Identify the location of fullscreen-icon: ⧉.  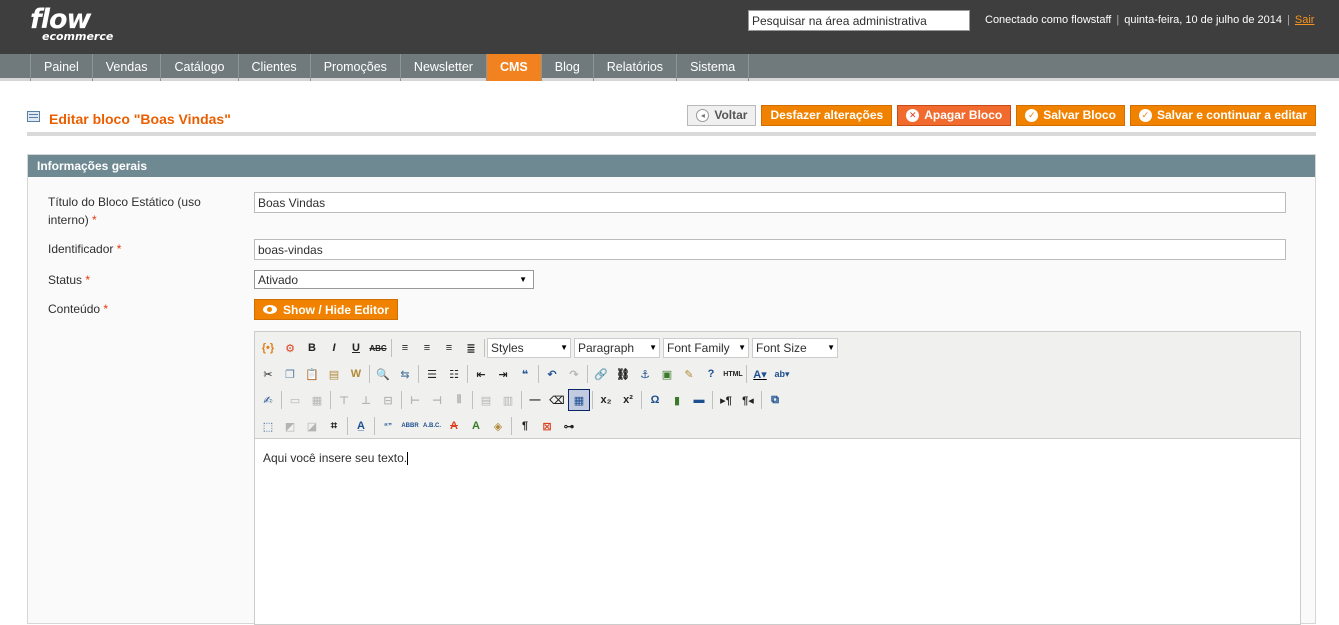
(775, 400).